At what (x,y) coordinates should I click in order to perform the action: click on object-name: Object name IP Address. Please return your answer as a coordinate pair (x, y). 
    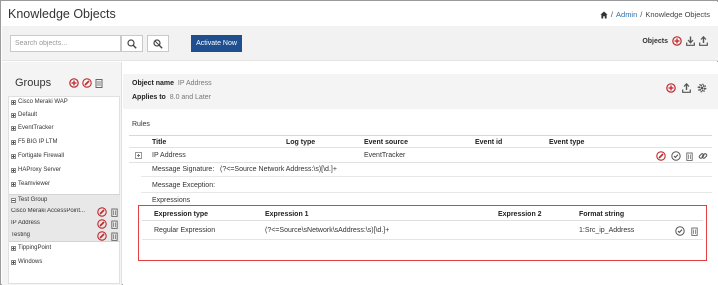
    Looking at the image, I should click on (172, 83).